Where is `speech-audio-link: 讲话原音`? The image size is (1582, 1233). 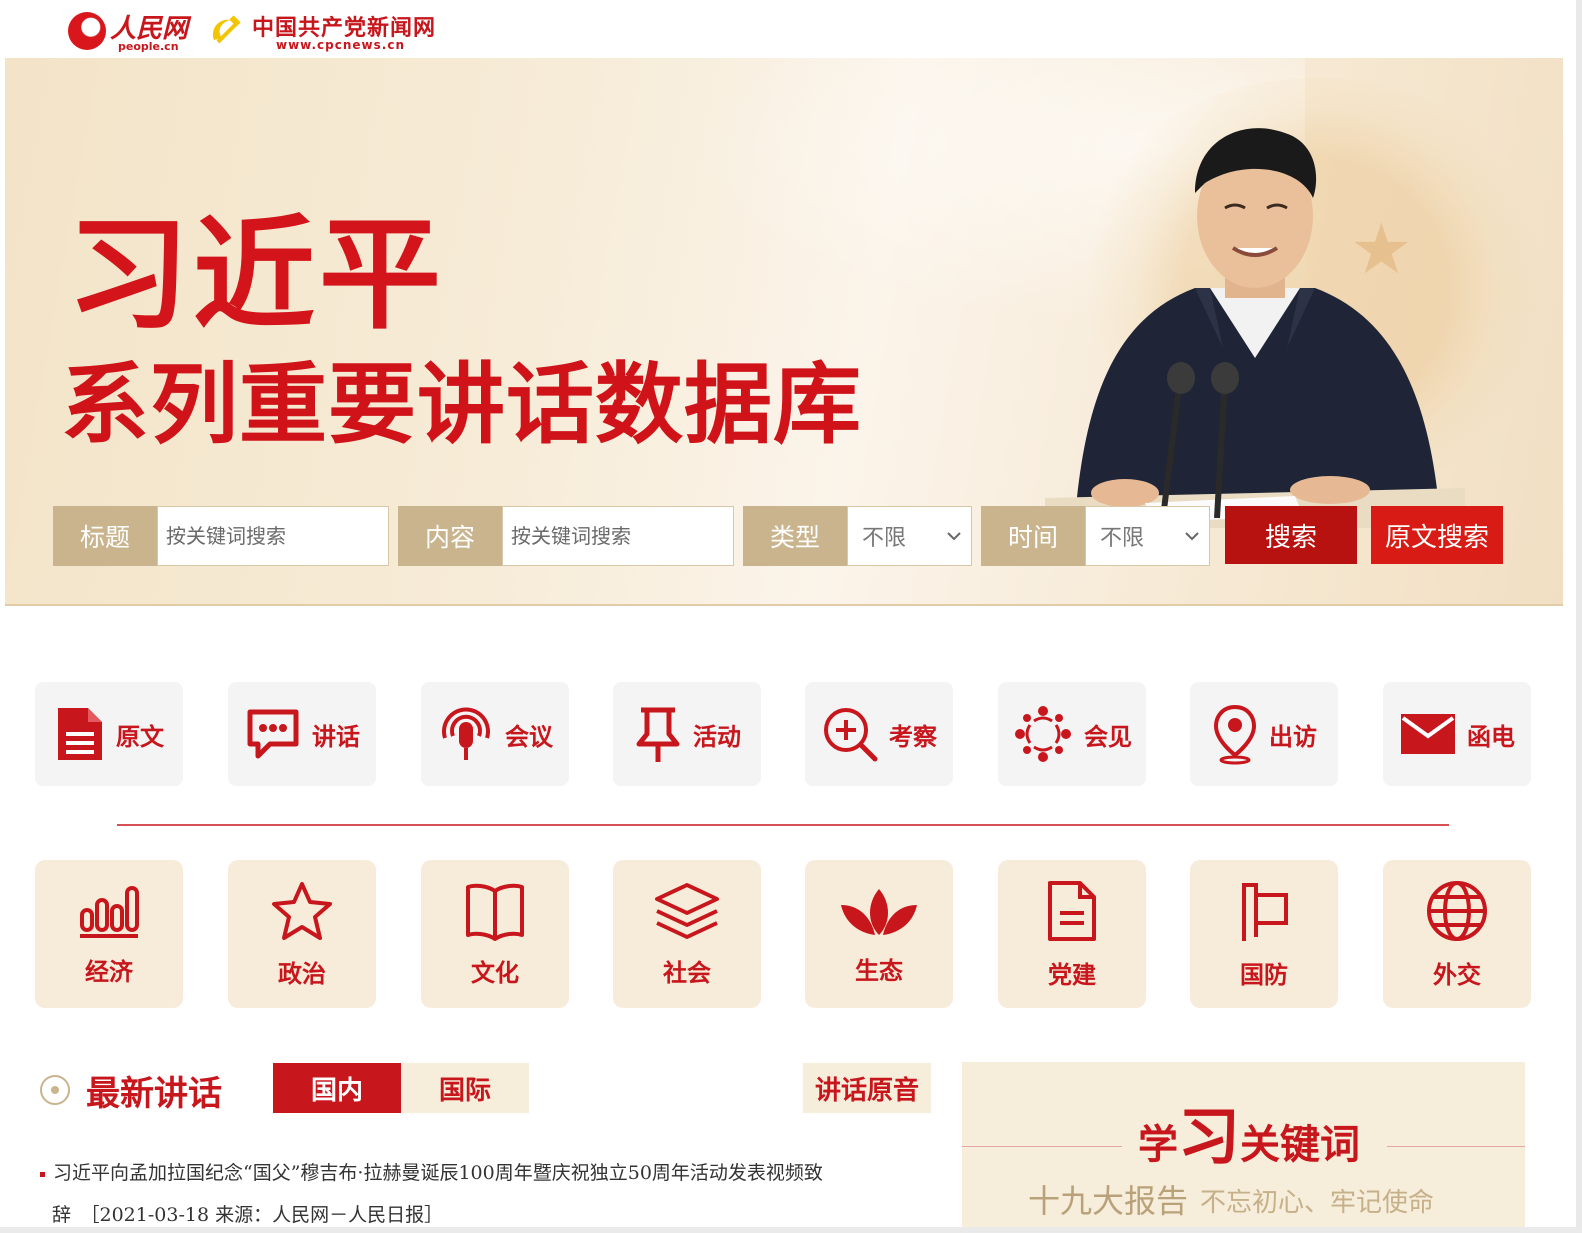
speech-audio-link: 讲话原音 is located at coordinates (867, 1088).